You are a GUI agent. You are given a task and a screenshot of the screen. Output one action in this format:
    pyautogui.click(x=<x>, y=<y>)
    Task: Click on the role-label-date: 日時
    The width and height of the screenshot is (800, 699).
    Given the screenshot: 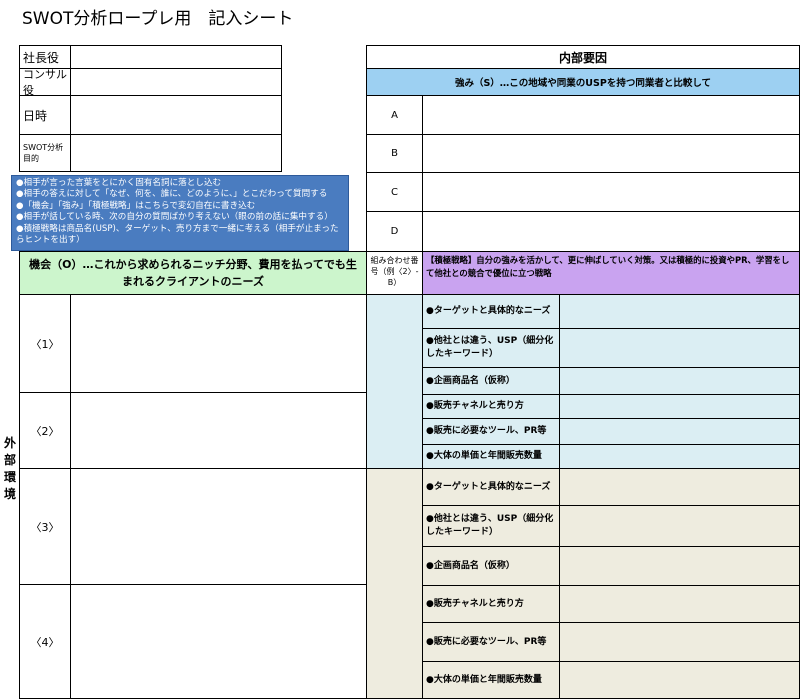 What is the action you would take?
    pyautogui.click(x=45, y=115)
    